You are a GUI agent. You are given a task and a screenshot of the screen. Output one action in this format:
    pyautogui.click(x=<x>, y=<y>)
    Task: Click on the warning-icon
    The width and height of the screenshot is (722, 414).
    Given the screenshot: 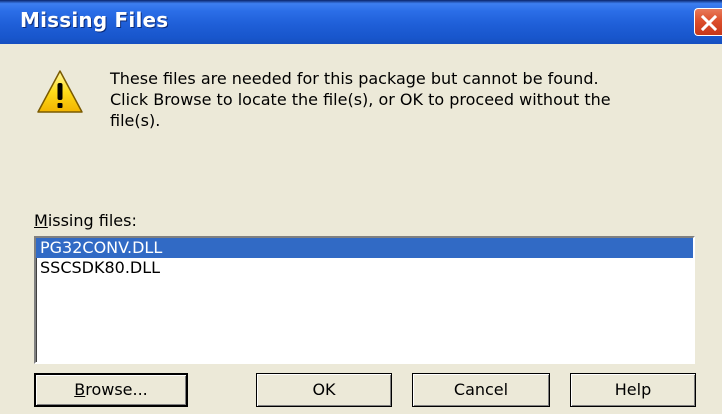 What is the action you would take?
    pyautogui.click(x=60, y=91)
    